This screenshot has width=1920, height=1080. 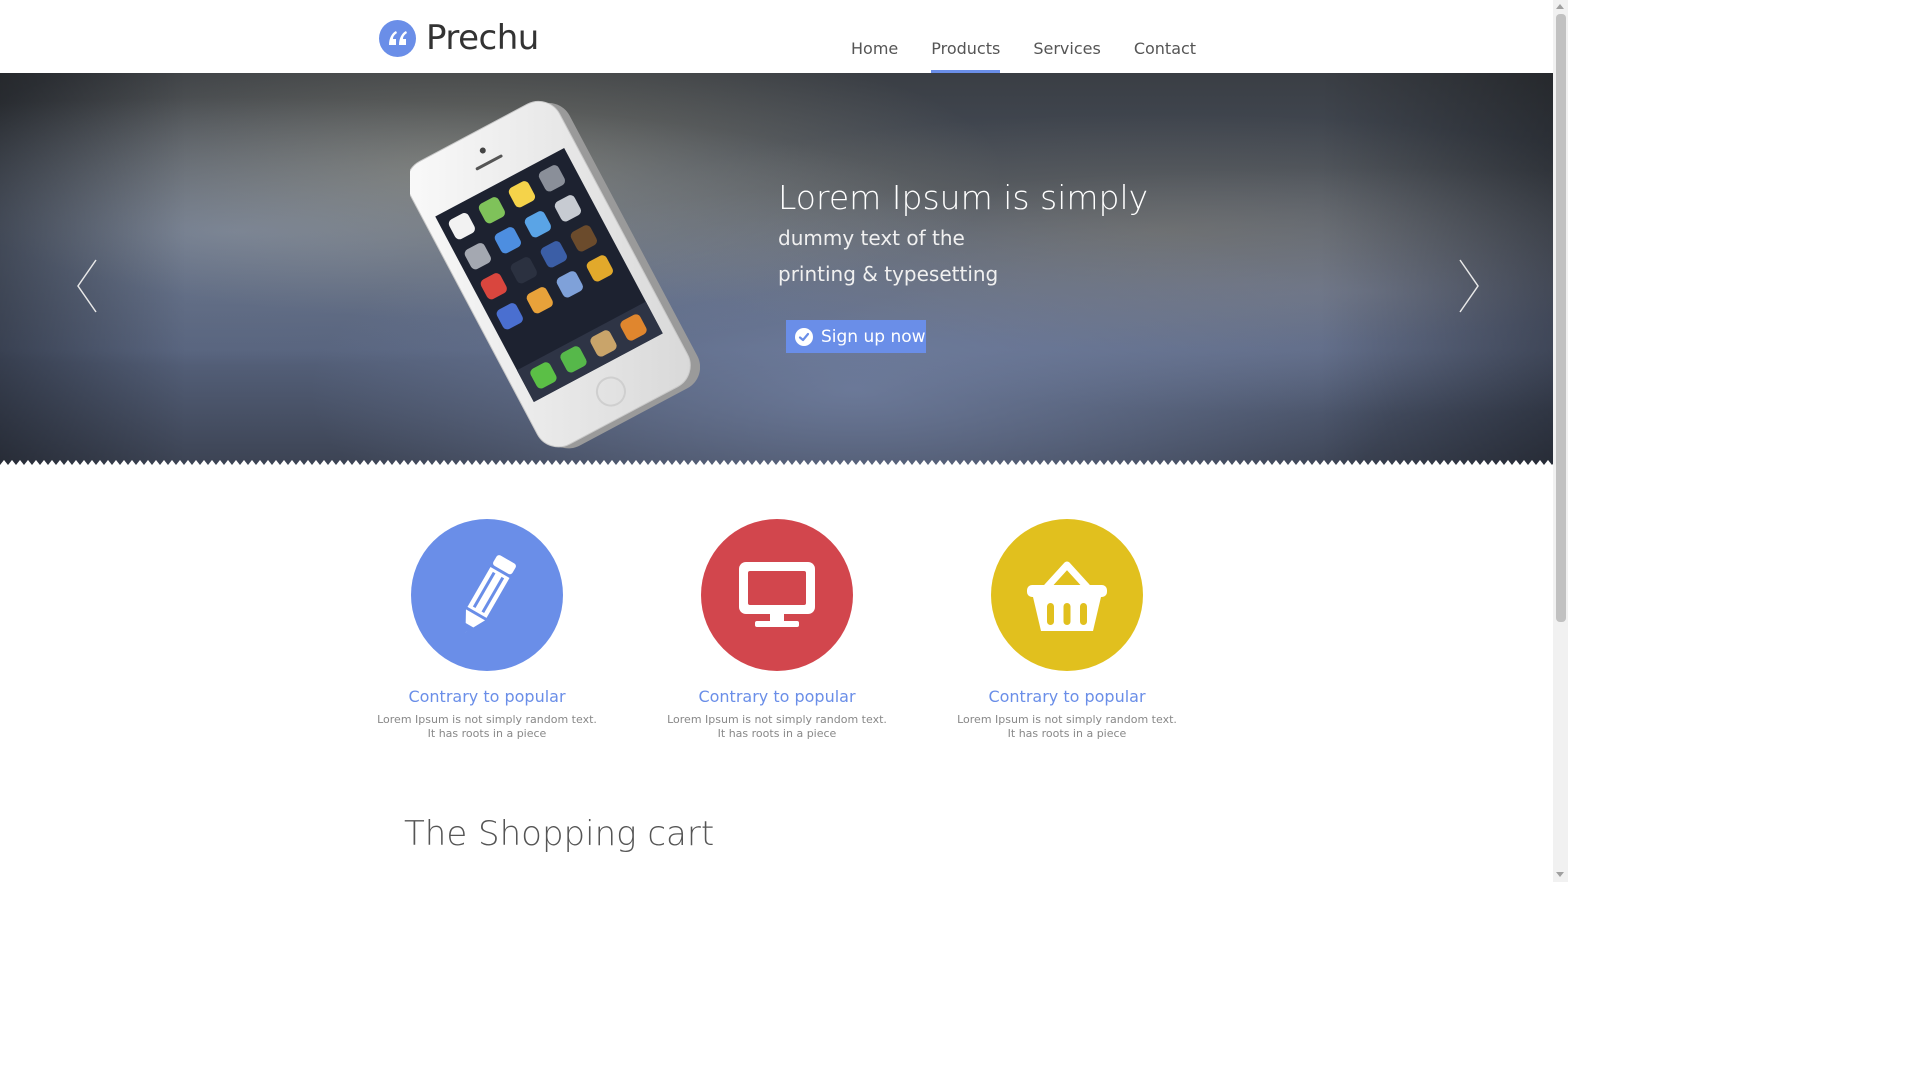 I want to click on scroll-down-arrow-icon, so click(x=1560, y=874).